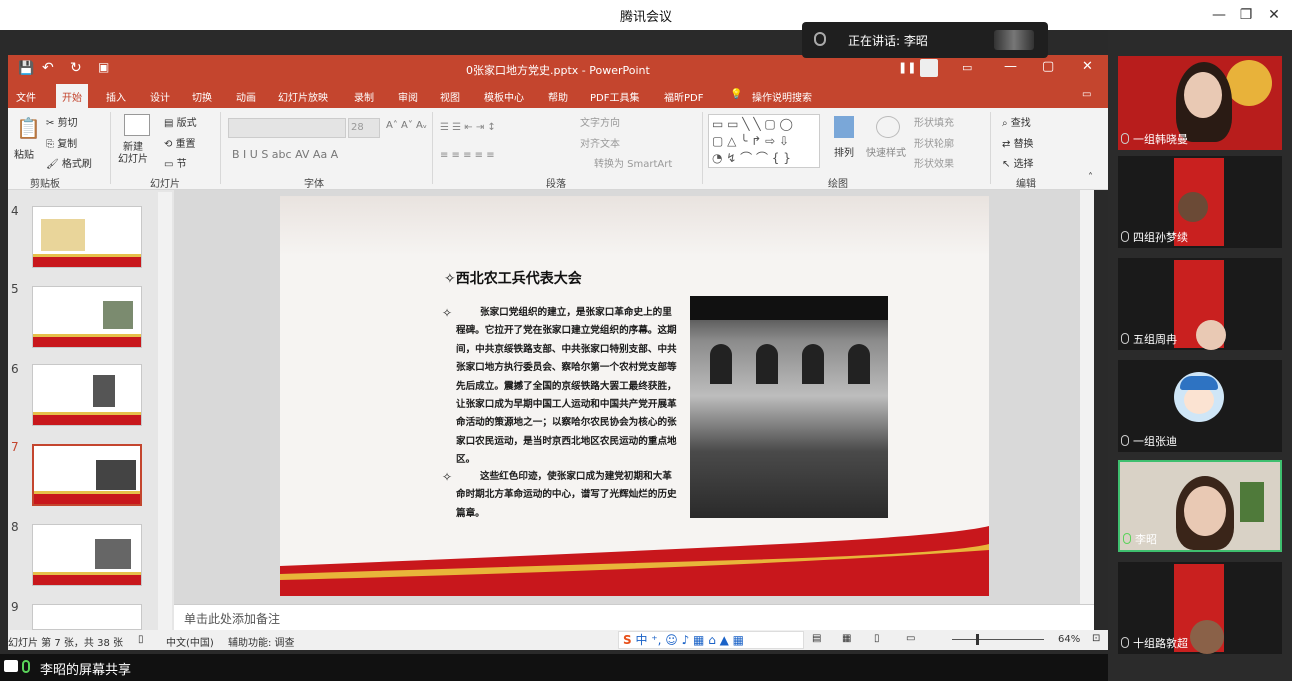 The width and height of the screenshot is (1292, 681). I want to click on align-text-button: 对齐文本, so click(600, 142).